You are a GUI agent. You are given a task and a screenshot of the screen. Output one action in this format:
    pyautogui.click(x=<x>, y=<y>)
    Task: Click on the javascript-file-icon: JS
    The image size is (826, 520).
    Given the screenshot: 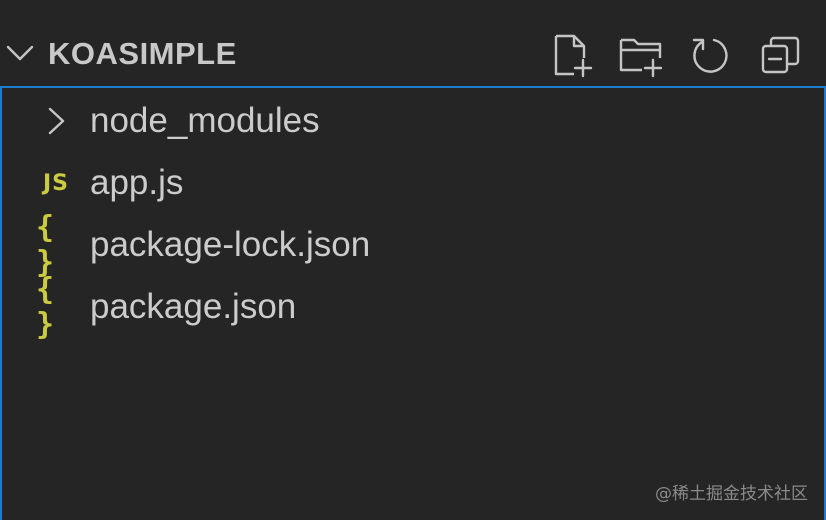 What is the action you would take?
    pyautogui.click(x=56, y=183)
    